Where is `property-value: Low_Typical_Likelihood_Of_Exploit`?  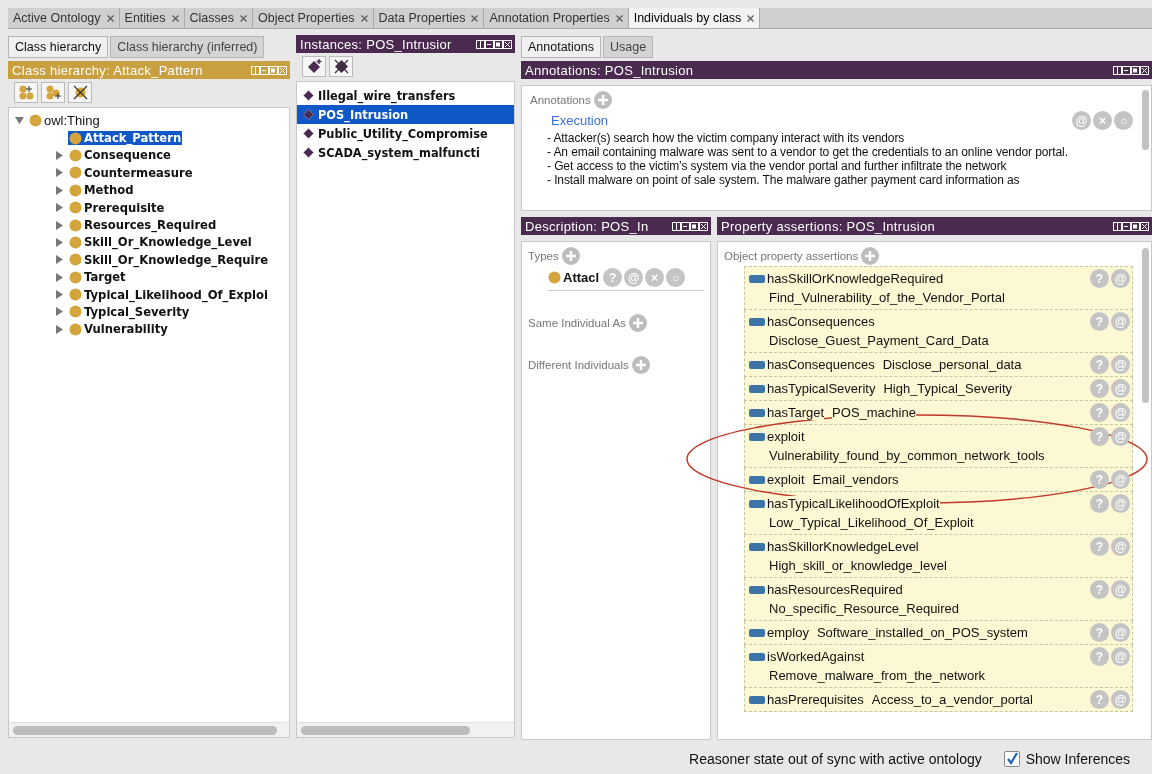 property-value: Low_Typical_Likelihood_Of_Exploit is located at coordinates (871, 522).